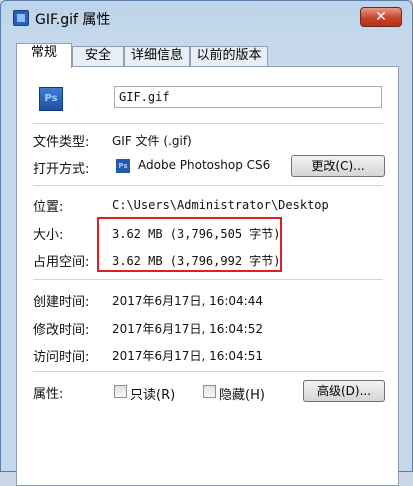 The image size is (413, 486). Describe the element at coordinates (98, 56) in the screenshot. I see `tab-security: 安全` at that location.